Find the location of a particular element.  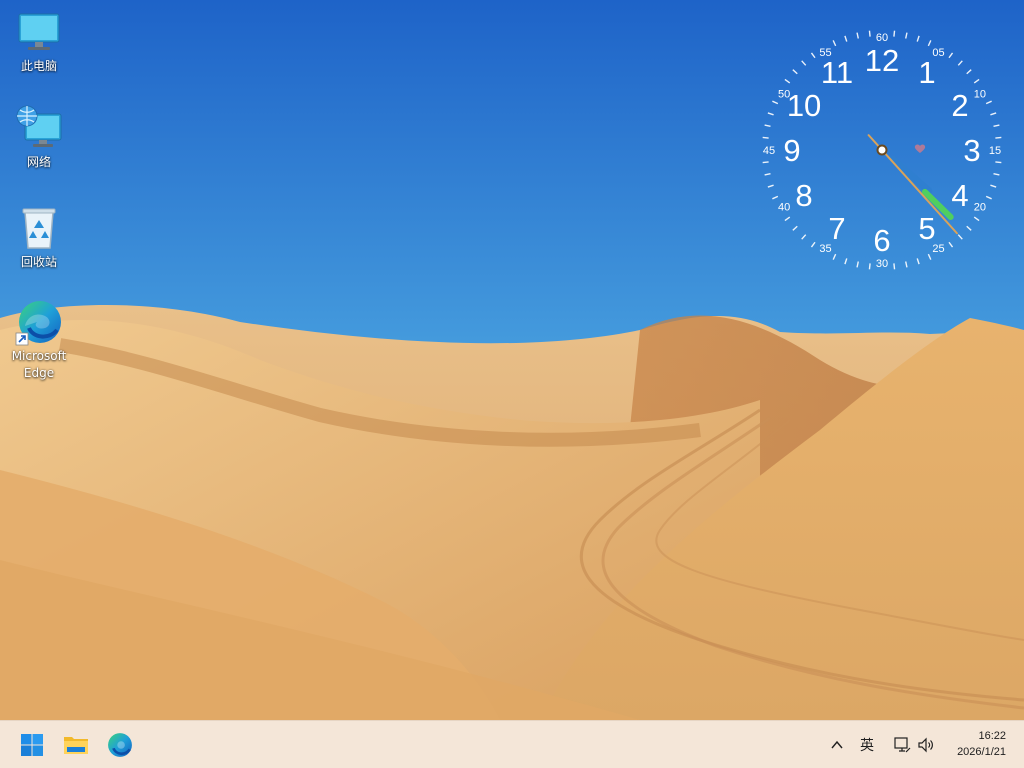

windows-start-icon is located at coordinates (32, 745).